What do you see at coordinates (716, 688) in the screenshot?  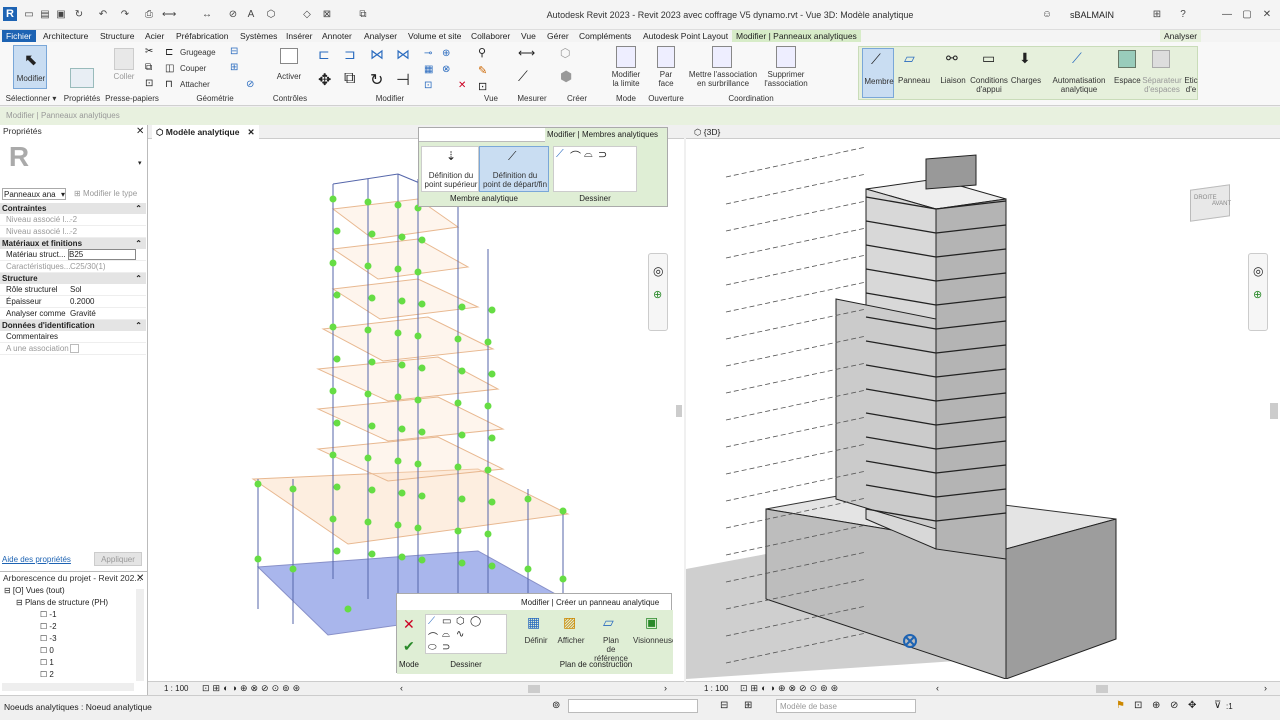 I see `scale-label-right: 1 : 100` at bounding box center [716, 688].